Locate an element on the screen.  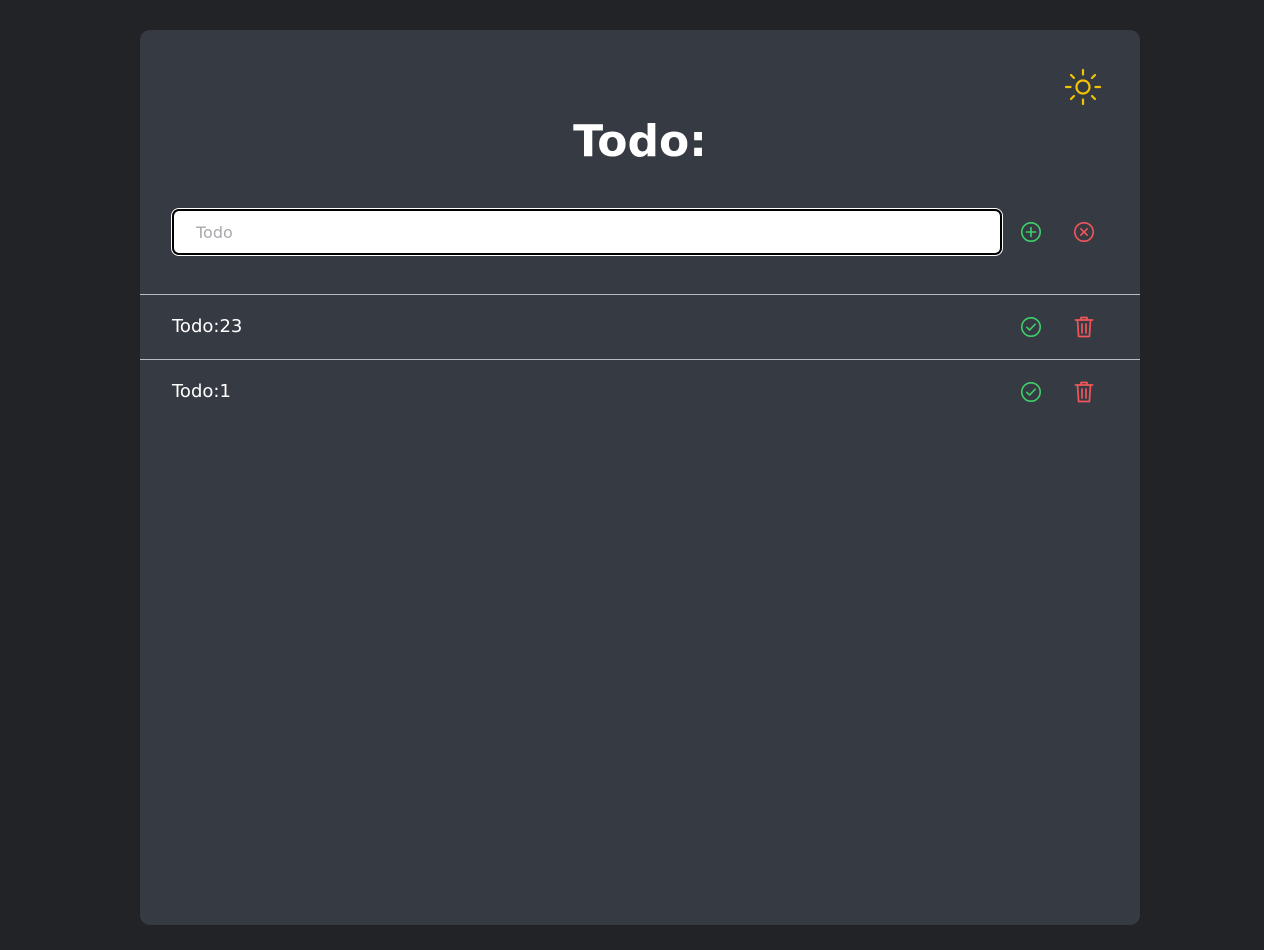
todo-list: Todo:23 Todo:1 is located at coordinates (640, 359).